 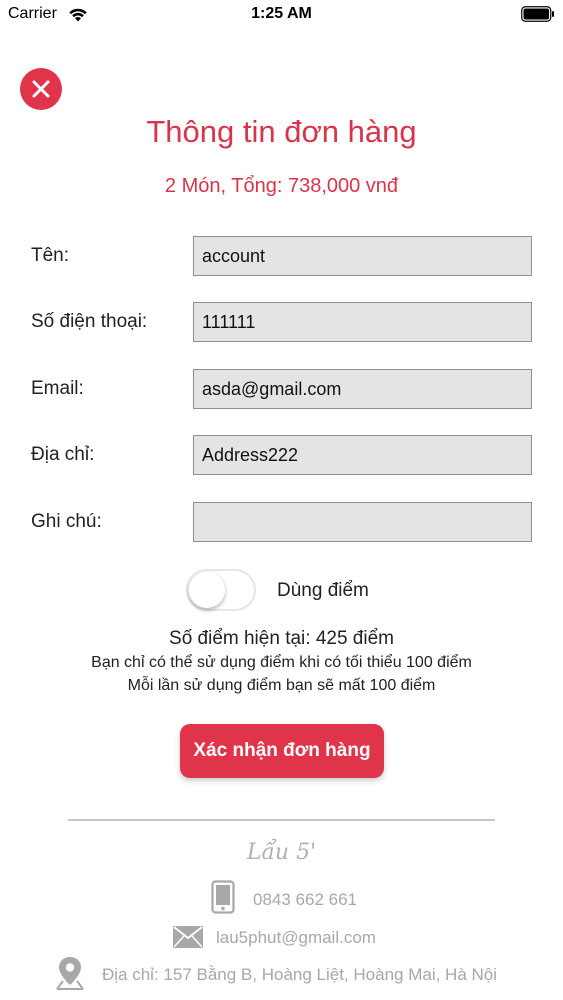 I want to click on footer-email-row: lau5phut@gmail.com, so click(x=281, y=941).